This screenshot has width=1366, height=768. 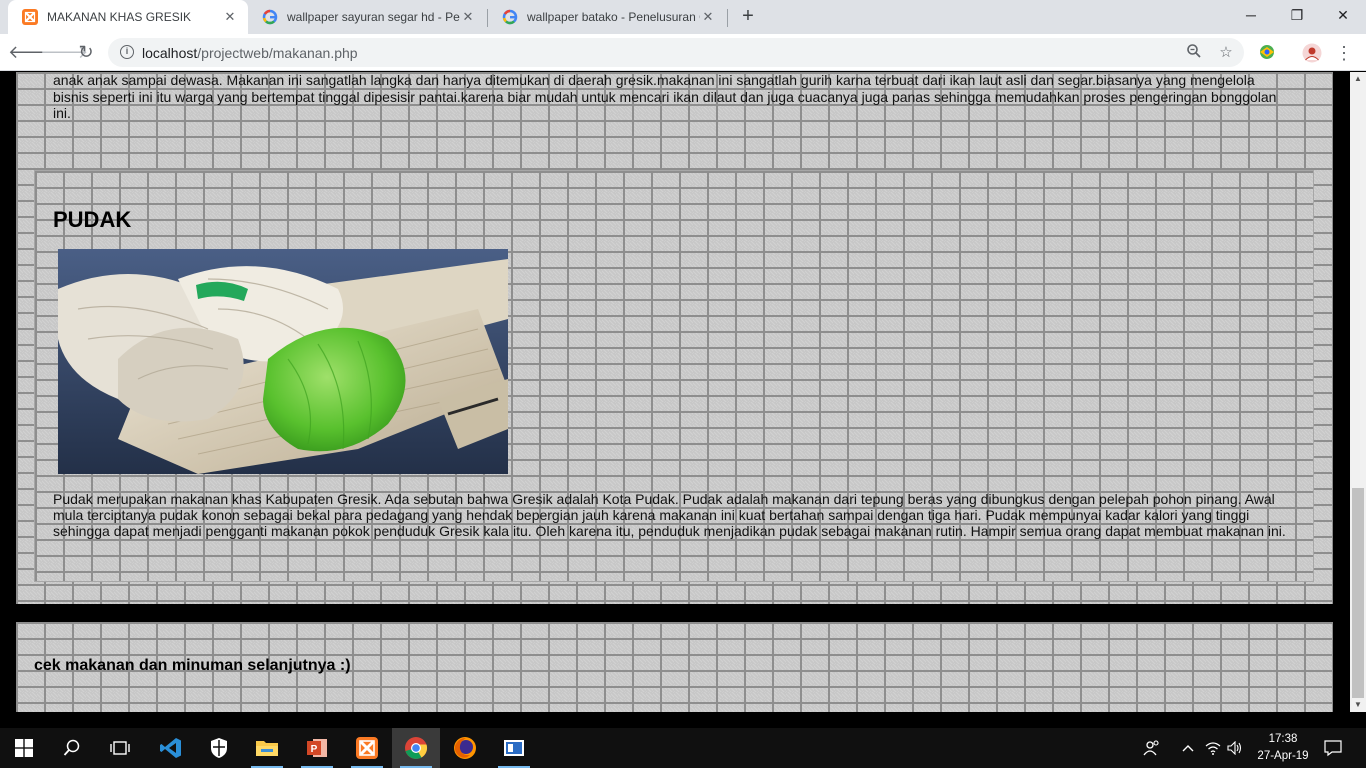 I want to click on windows-start-icon, so click(x=24, y=748).